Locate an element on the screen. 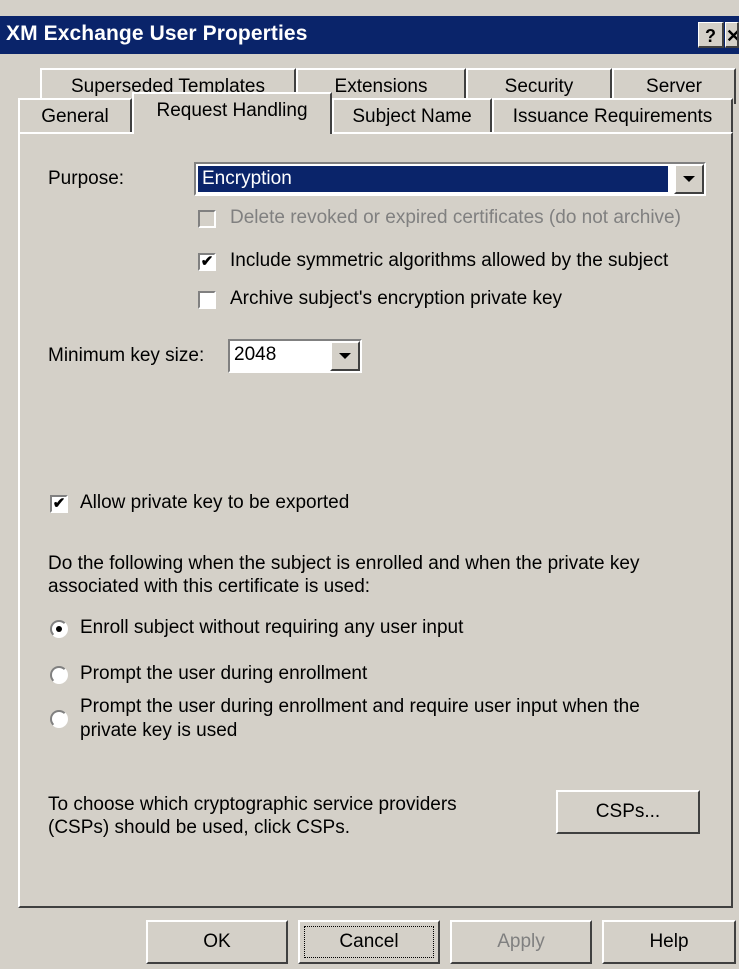  min-key-size-label: Minimum key size: is located at coordinates (126, 355).